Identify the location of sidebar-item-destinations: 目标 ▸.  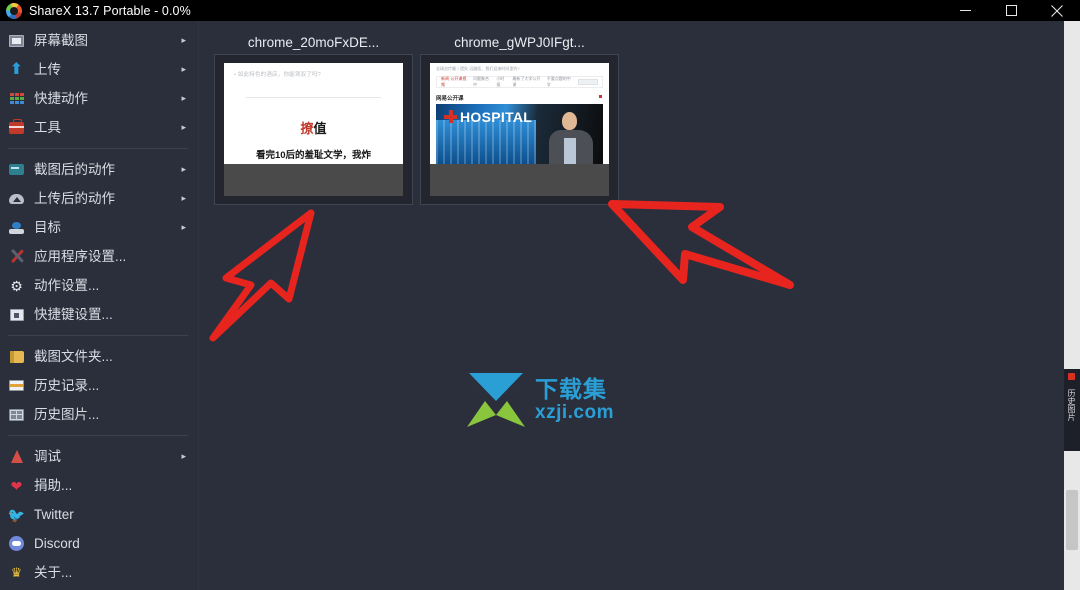
(99, 227).